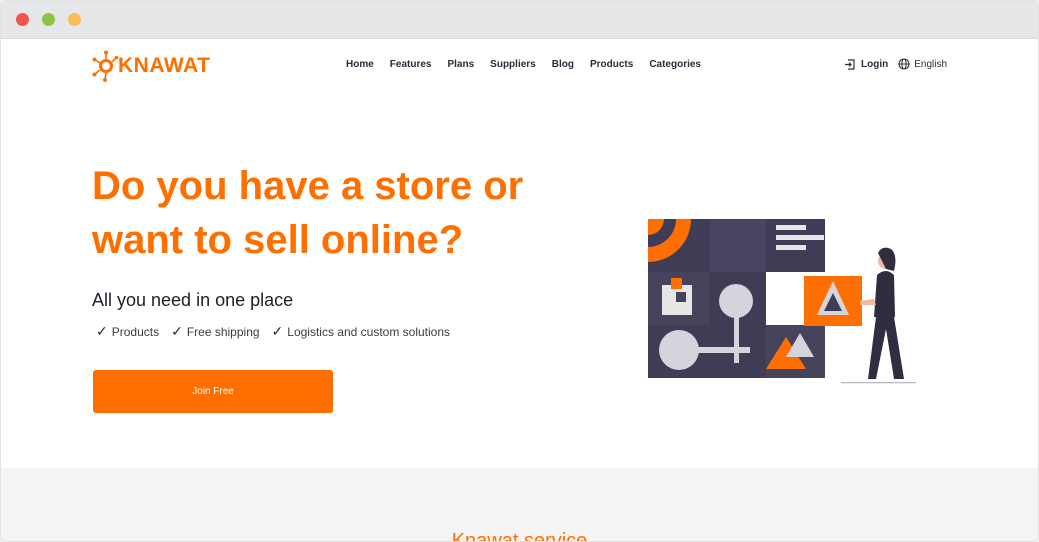 The width and height of the screenshot is (1039, 542). I want to click on knawat-logo: KNAWAT, so click(151, 66).